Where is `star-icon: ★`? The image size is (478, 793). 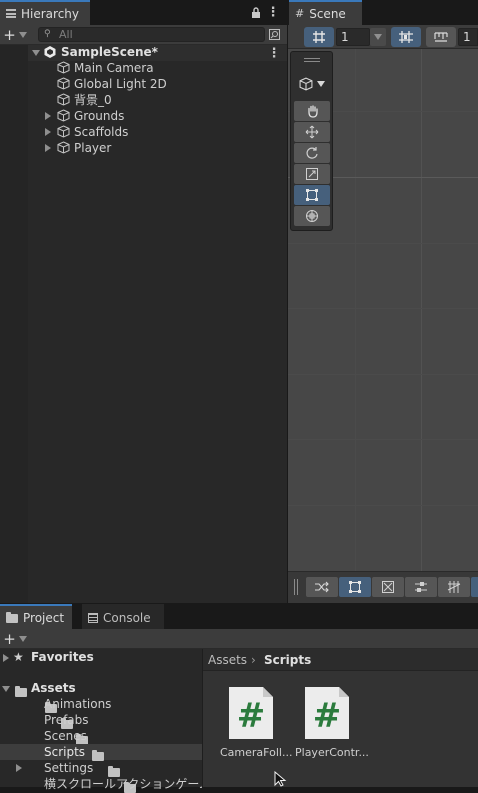 star-icon: ★ is located at coordinates (18, 657).